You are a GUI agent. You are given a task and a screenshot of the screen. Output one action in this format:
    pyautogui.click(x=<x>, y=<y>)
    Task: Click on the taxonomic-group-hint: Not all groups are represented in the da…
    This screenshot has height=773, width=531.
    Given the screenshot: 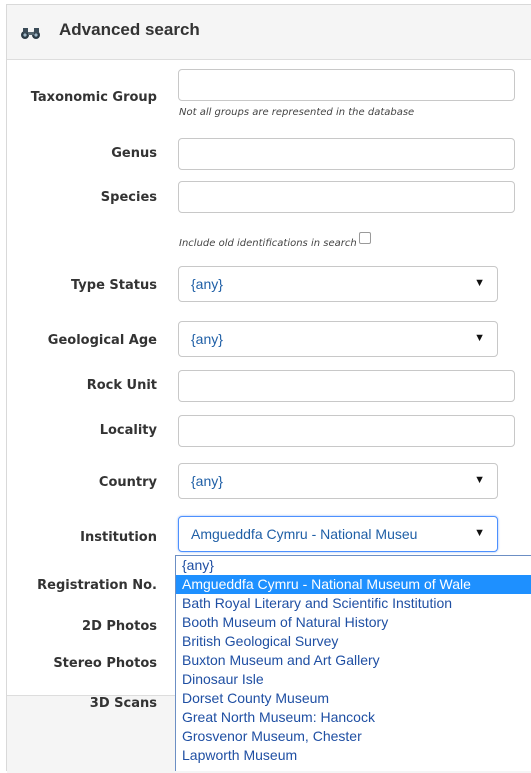 What is the action you would take?
    pyautogui.click(x=297, y=112)
    